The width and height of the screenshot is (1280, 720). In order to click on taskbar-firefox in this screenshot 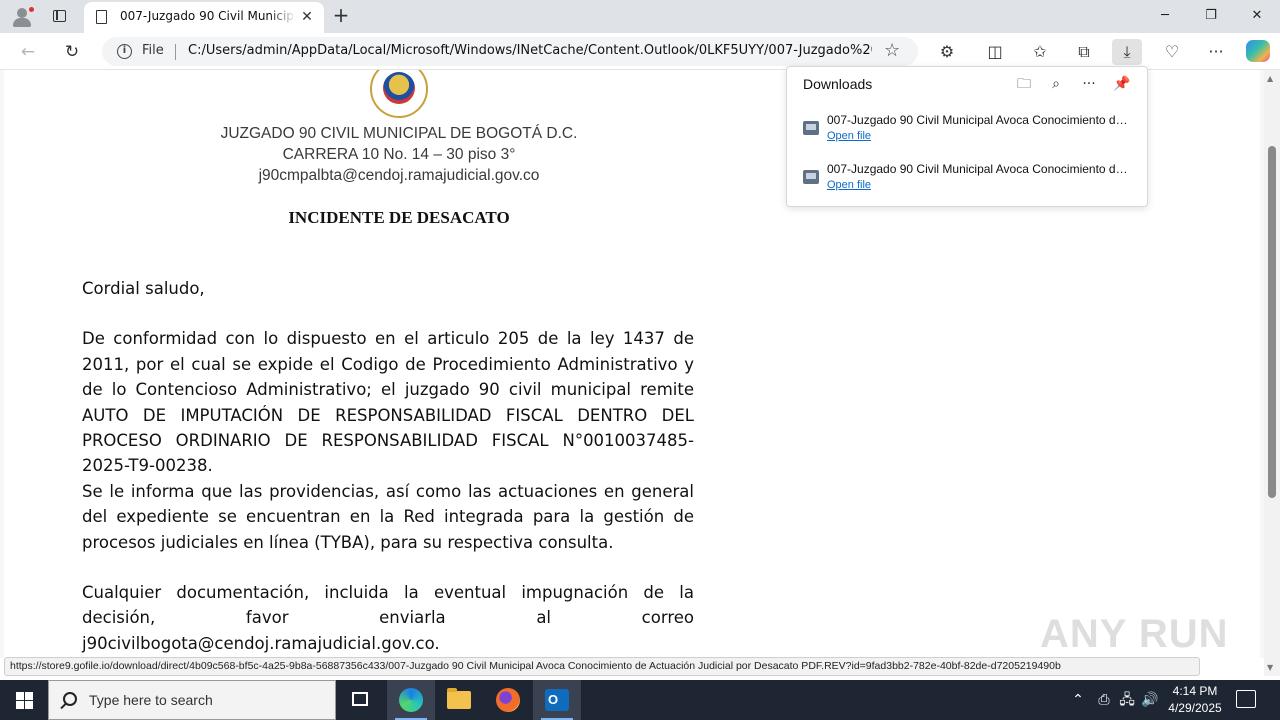, I will do `click(508, 700)`.